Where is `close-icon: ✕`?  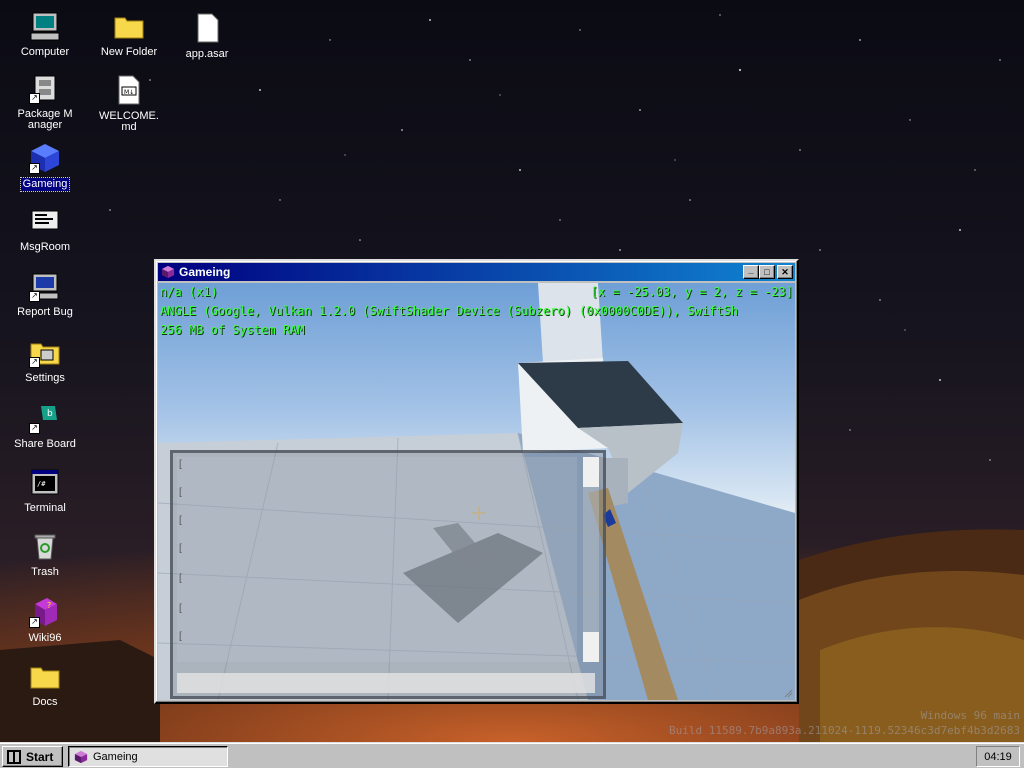 close-icon: ✕ is located at coordinates (785, 271).